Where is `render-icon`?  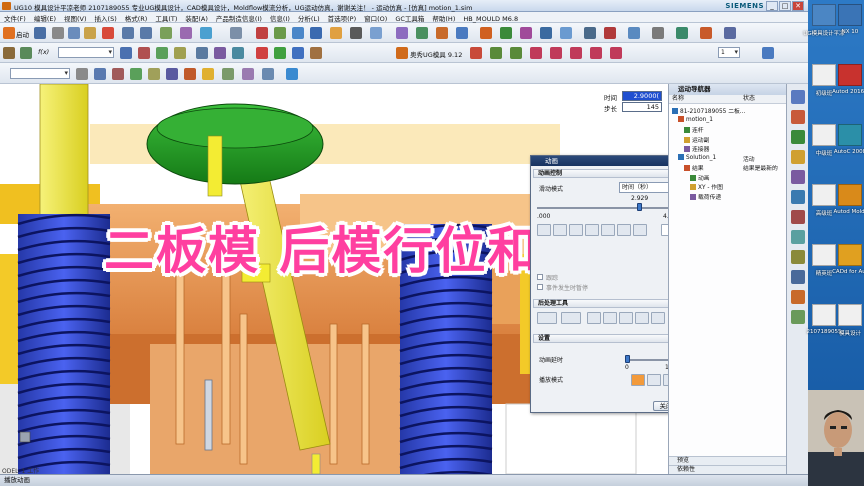
render-icon is located at coordinates (376, 33).